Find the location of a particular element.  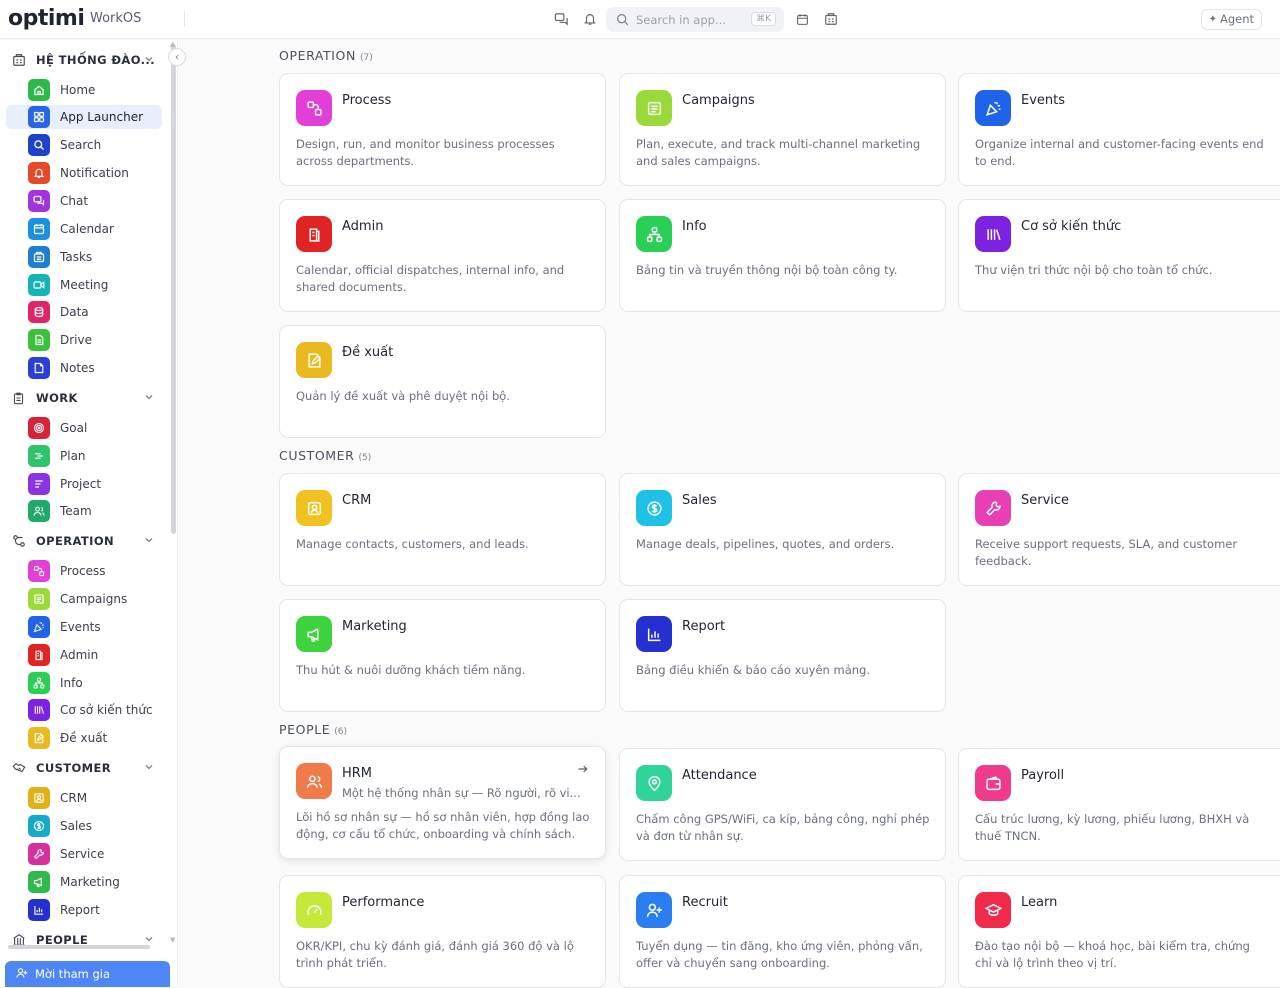

sidebar-item-label: CRM is located at coordinates (74, 798).